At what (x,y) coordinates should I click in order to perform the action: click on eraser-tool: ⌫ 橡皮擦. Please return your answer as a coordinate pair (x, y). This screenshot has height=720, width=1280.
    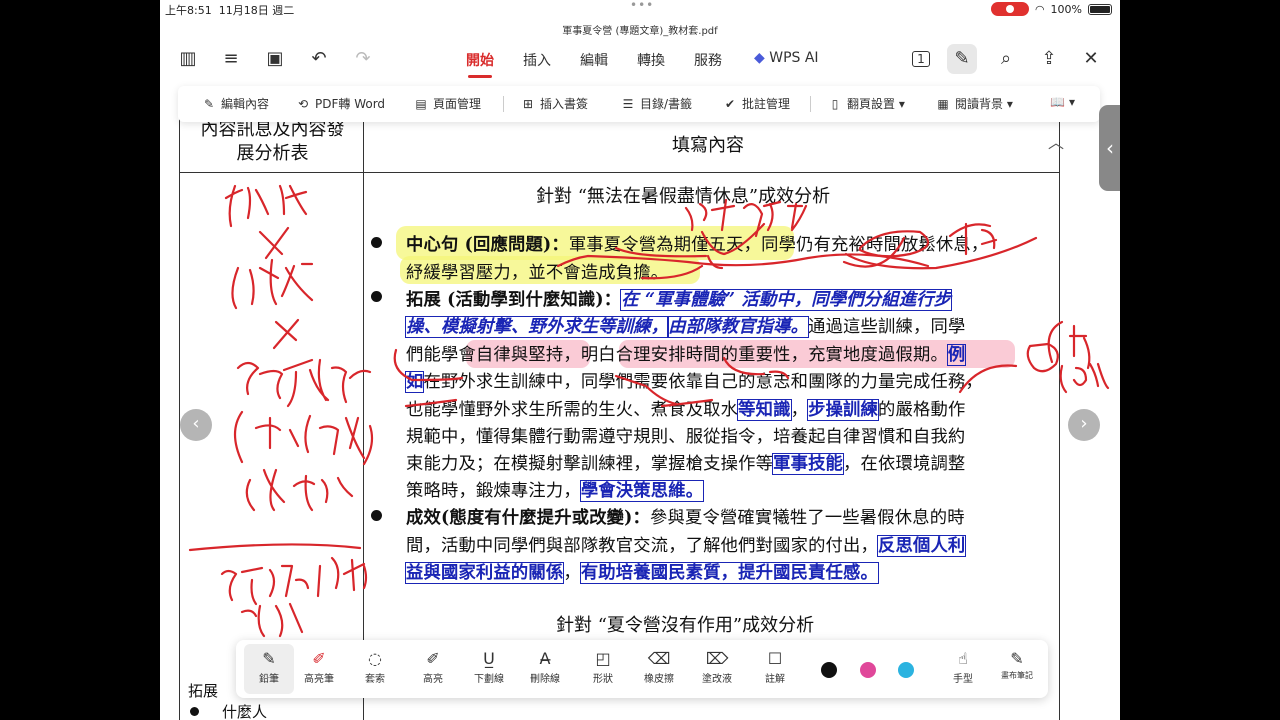
    Looking at the image, I should click on (659, 666).